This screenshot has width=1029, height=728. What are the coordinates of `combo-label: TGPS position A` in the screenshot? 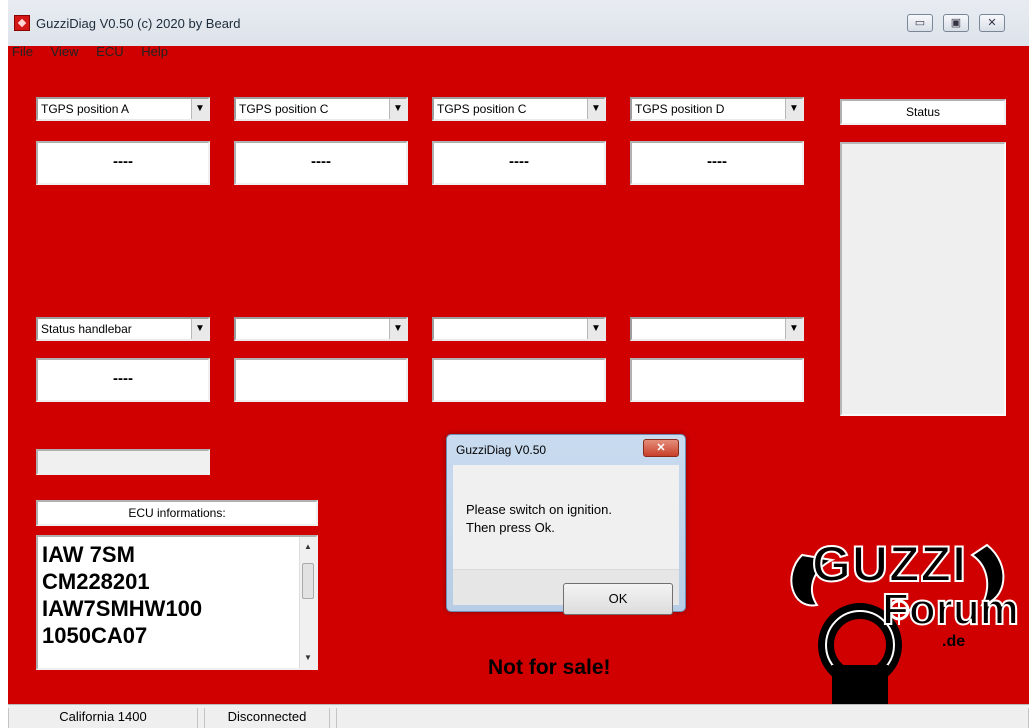 It's located at (85, 109).